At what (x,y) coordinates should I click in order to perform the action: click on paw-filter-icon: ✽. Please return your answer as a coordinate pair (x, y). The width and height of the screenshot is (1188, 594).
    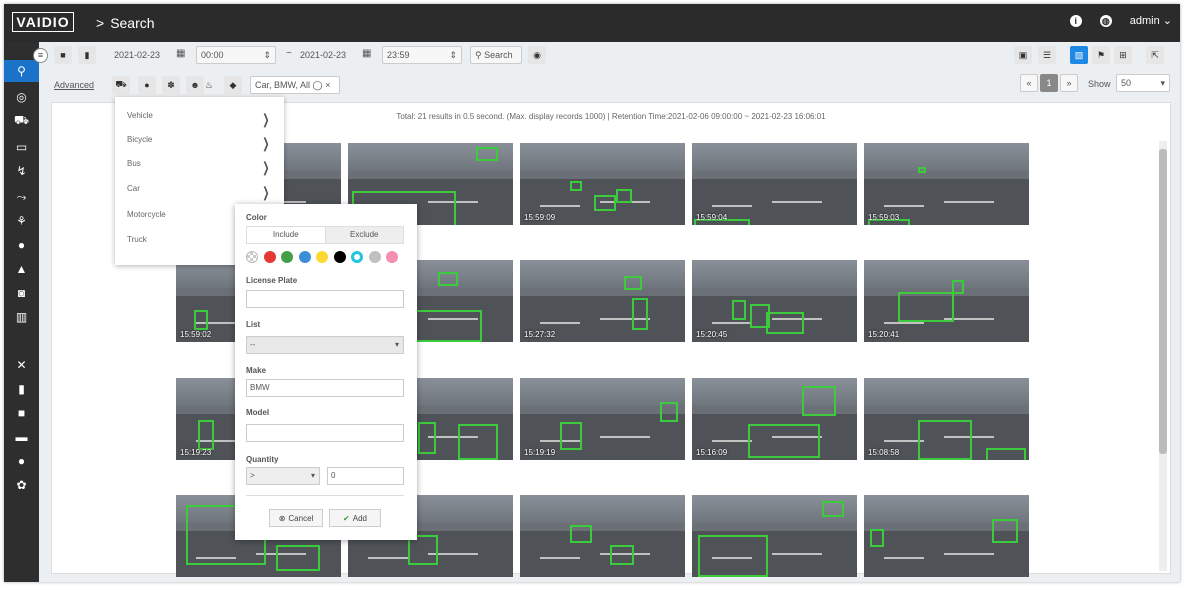
    Looking at the image, I should click on (171, 85).